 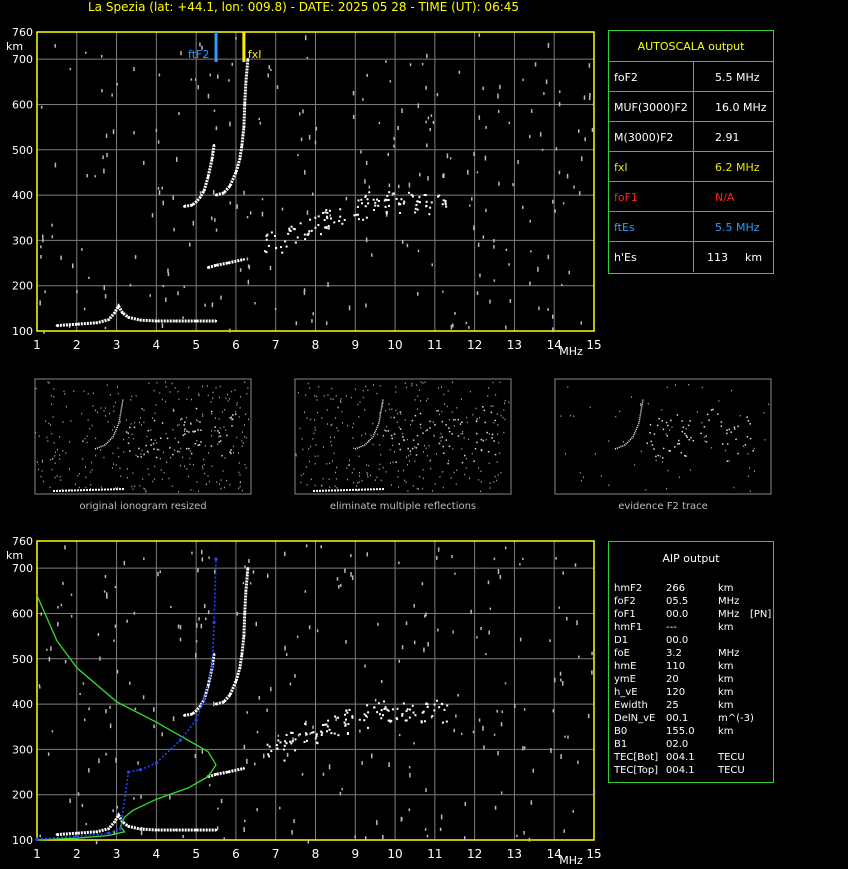 What do you see at coordinates (625, 679) in the screenshot?
I see `aip-label: ymE` at bounding box center [625, 679].